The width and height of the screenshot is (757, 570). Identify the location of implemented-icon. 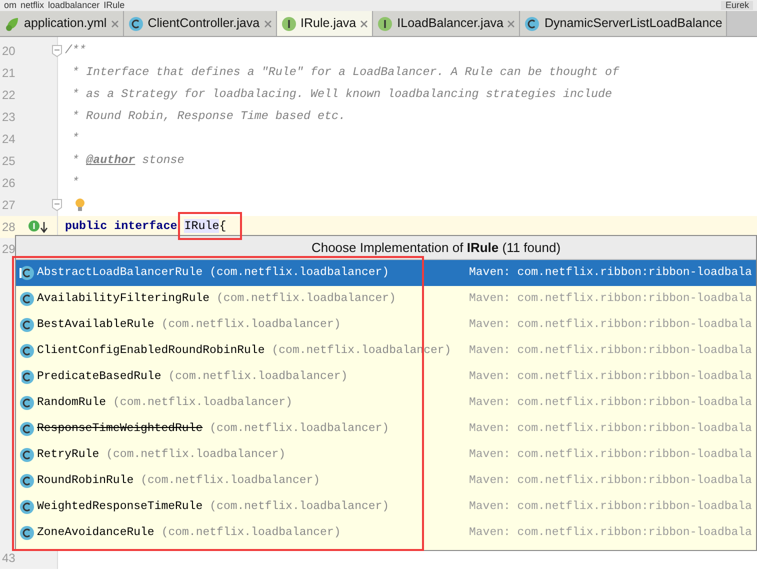
(39, 227).